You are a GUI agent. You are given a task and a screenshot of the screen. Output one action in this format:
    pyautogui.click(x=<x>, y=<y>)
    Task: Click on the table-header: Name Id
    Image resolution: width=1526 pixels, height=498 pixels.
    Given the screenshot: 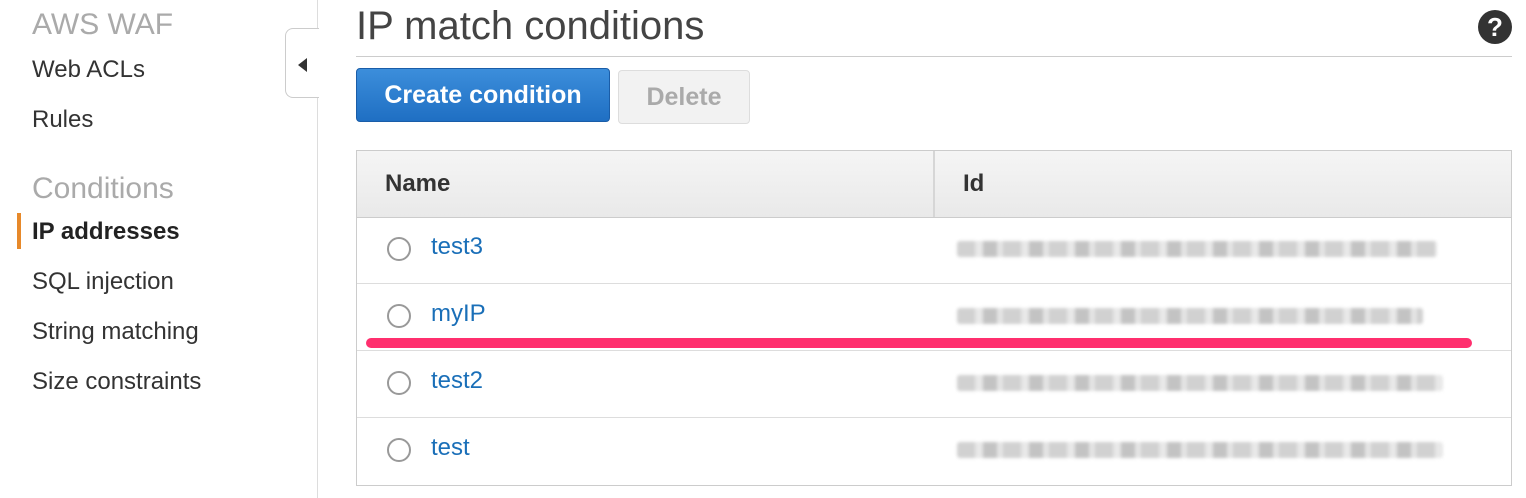 What is the action you would take?
    pyautogui.click(x=934, y=184)
    